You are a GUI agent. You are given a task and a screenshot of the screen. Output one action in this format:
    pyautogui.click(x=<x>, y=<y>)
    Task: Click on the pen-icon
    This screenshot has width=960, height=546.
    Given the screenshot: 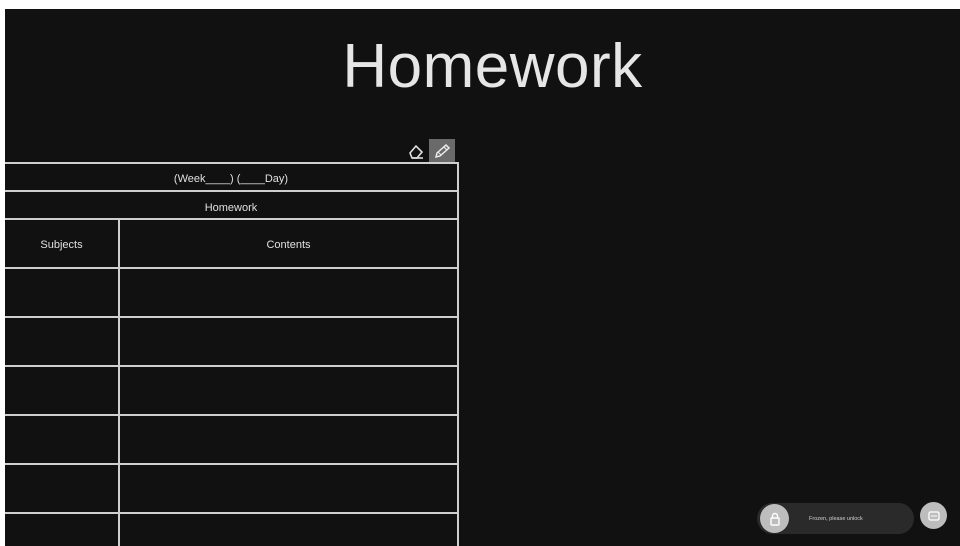 What is the action you would take?
    pyautogui.click(x=442, y=151)
    